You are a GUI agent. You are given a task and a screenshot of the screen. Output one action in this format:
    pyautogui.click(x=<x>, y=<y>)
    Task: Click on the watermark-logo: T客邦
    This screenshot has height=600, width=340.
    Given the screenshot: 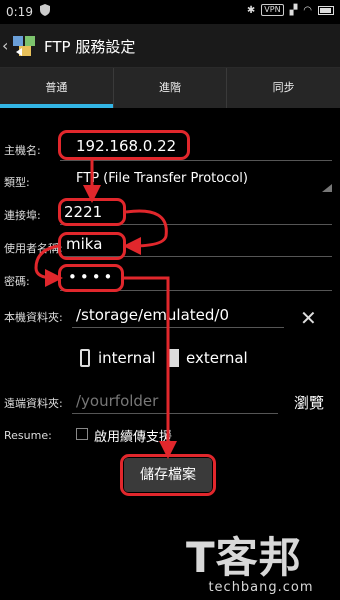 What is the action you would take?
    pyautogui.click(x=244, y=557)
    